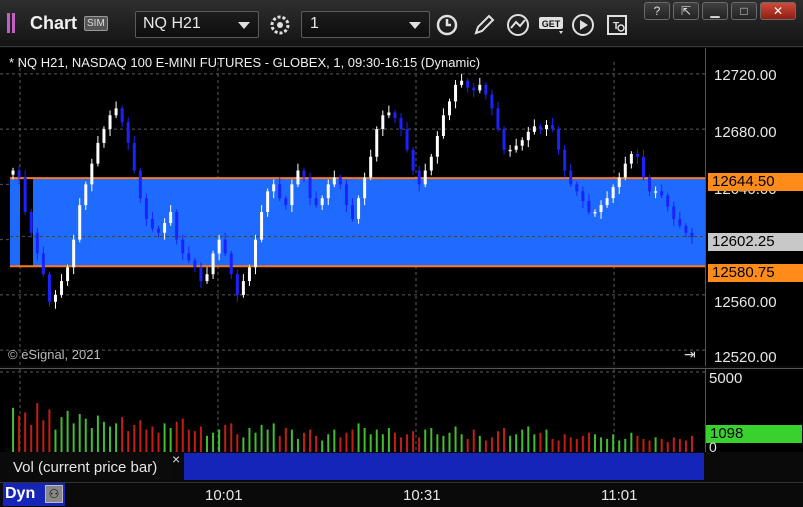 This screenshot has width=803, height=507. I want to click on symbol-selector: NQ H21, so click(197, 24).